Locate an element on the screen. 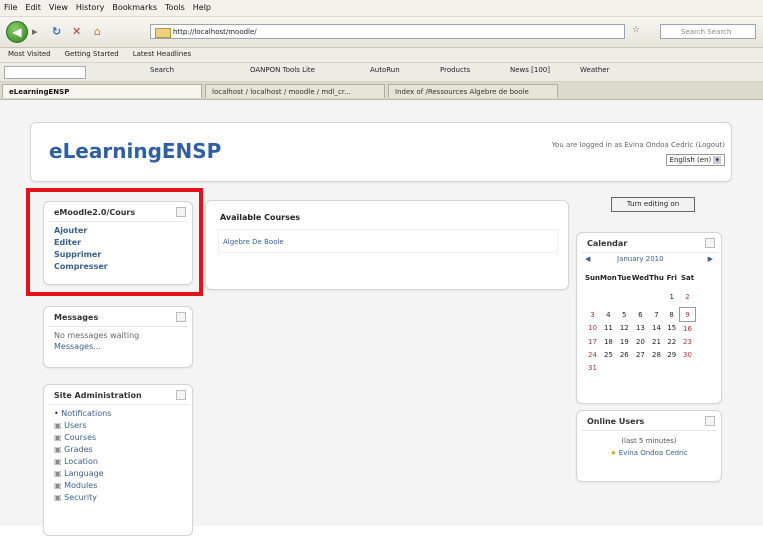  highlight-frame is located at coordinates (114, 242).